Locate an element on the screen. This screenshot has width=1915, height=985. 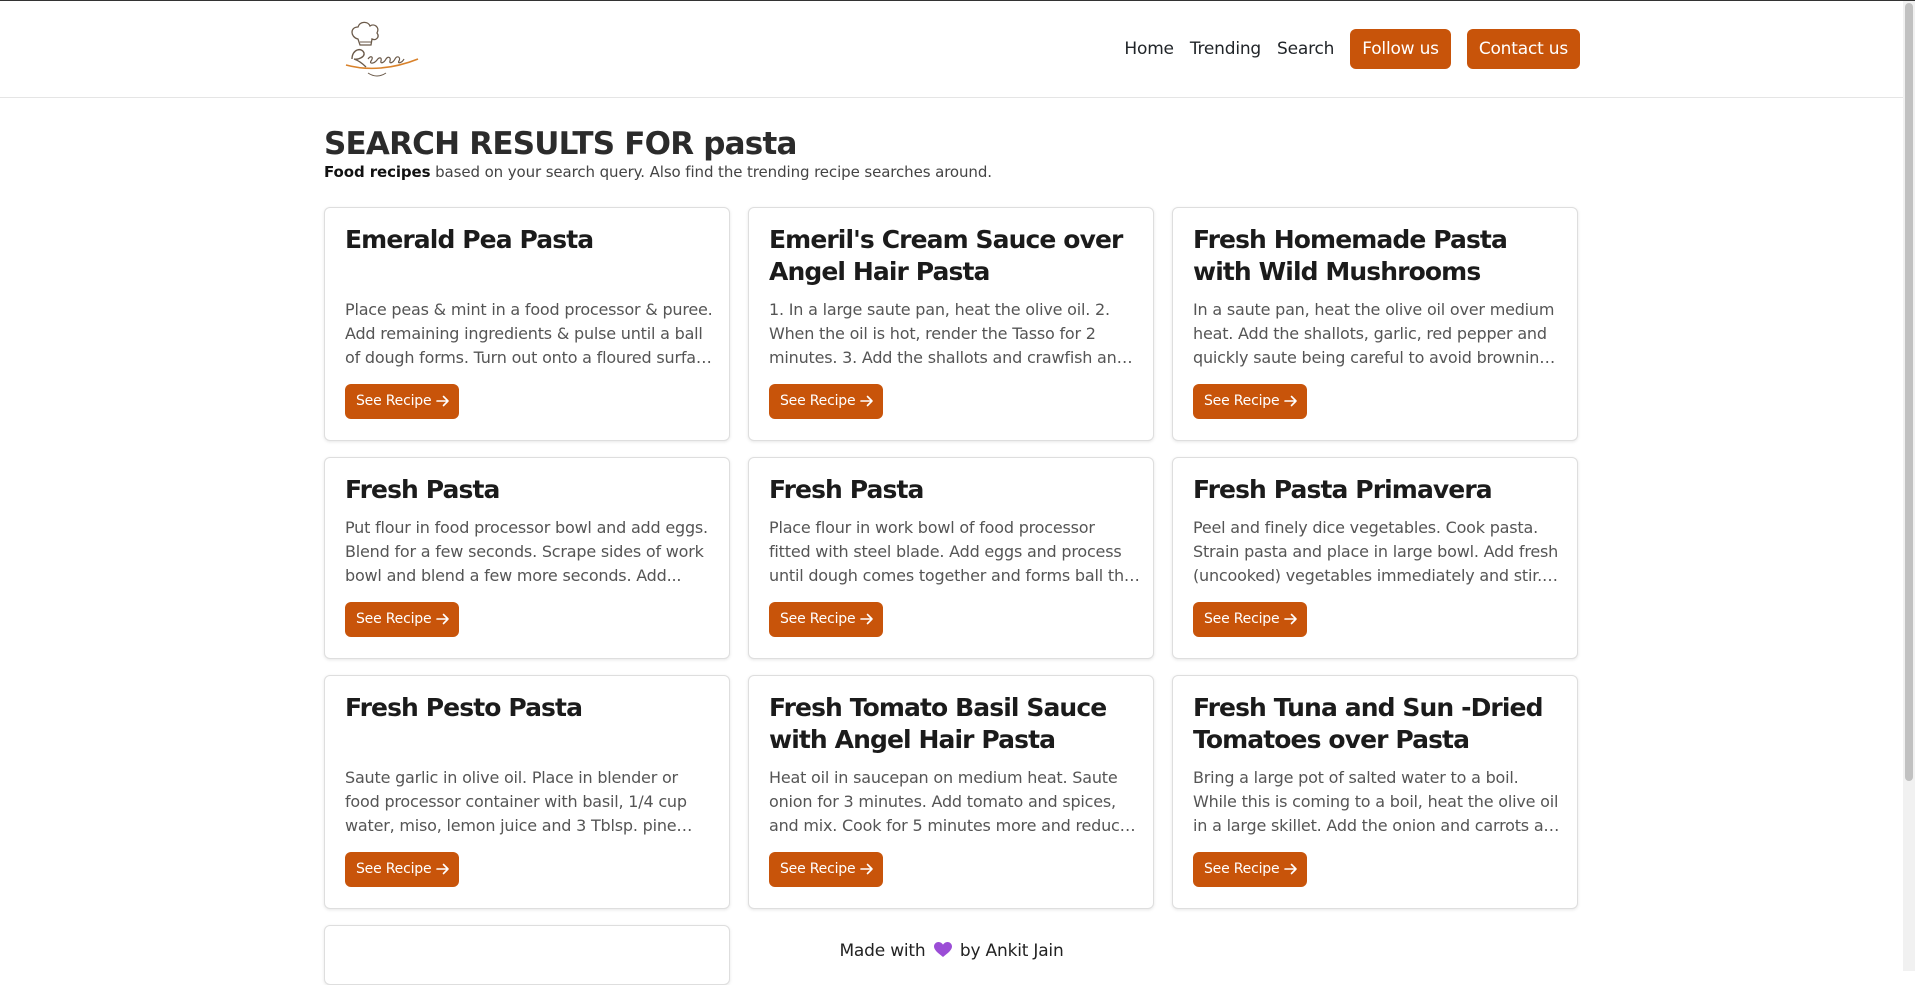
footer-suffix: by Ankit Jain is located at coordinates (1011, 951).